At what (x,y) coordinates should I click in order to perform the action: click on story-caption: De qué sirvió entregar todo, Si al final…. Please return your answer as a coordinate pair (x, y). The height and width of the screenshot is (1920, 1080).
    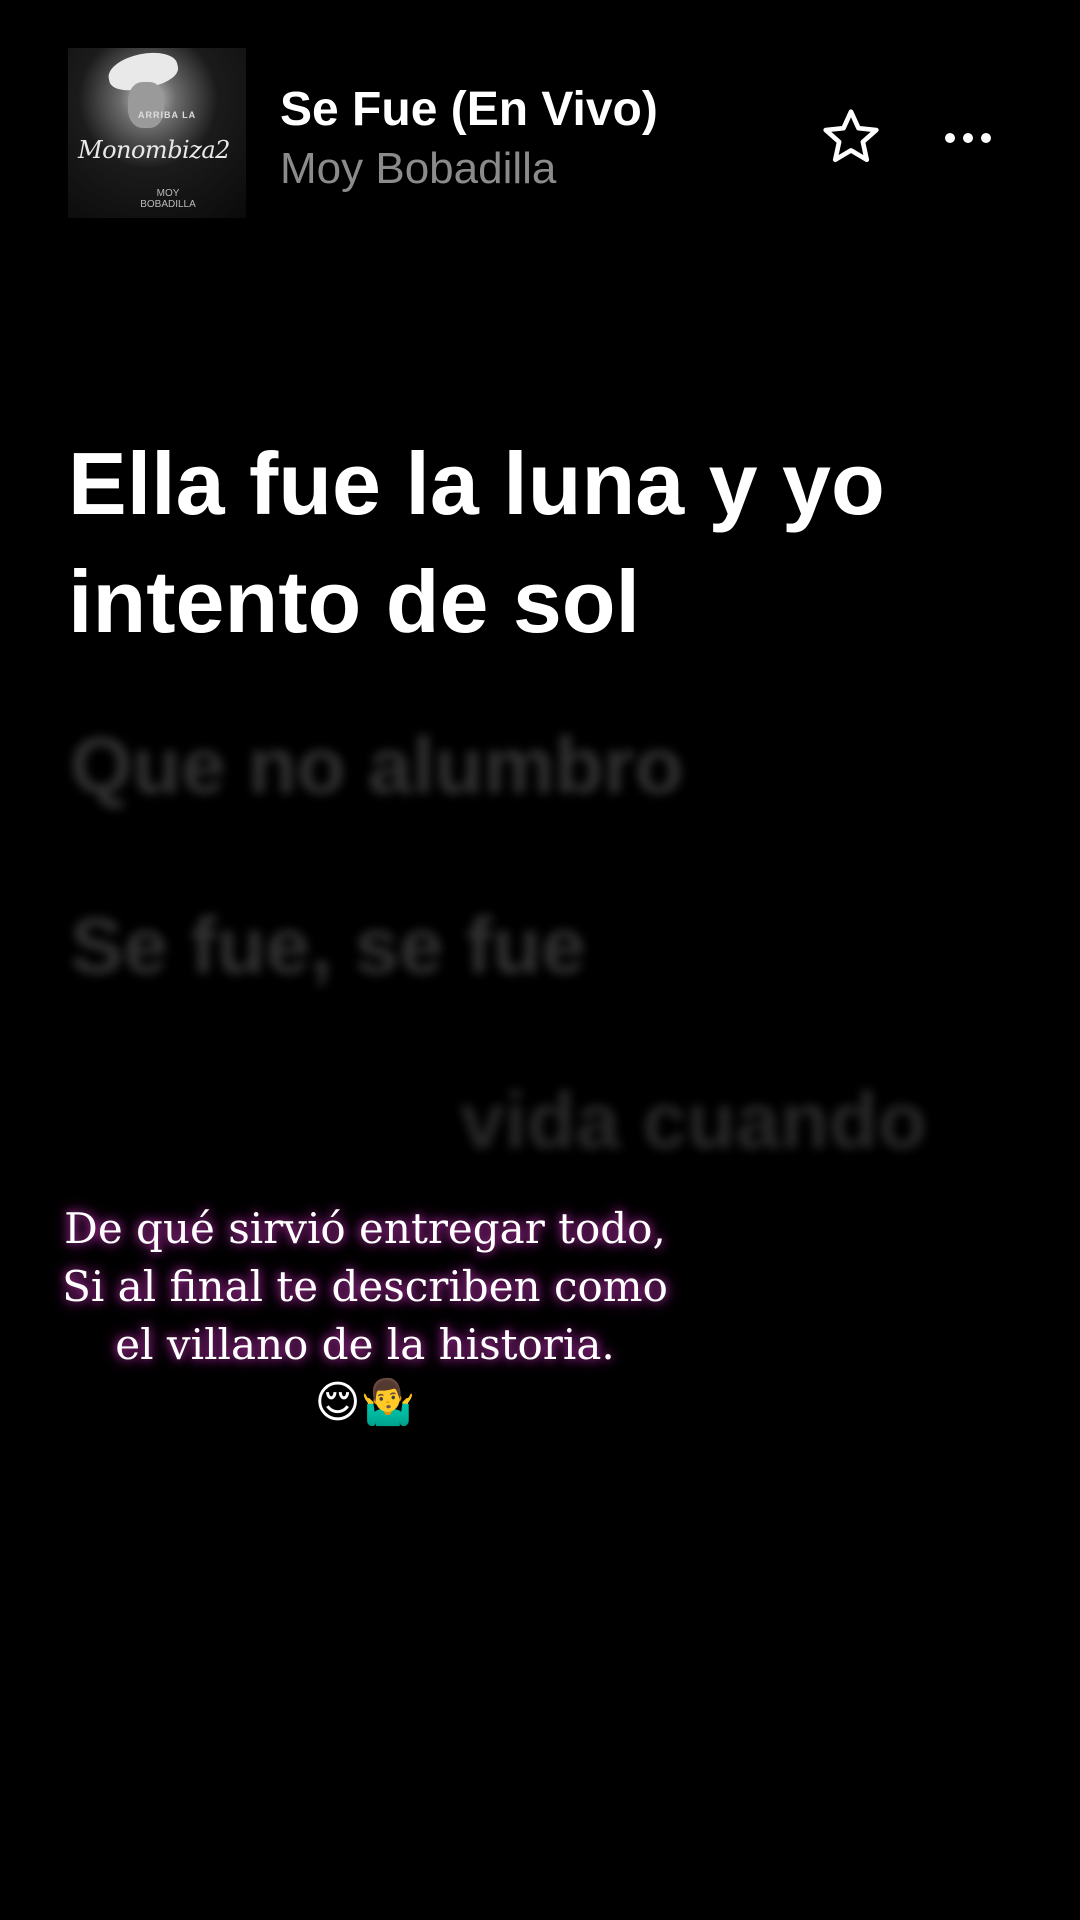
    Looking at the image, I should click on (365, 1287).